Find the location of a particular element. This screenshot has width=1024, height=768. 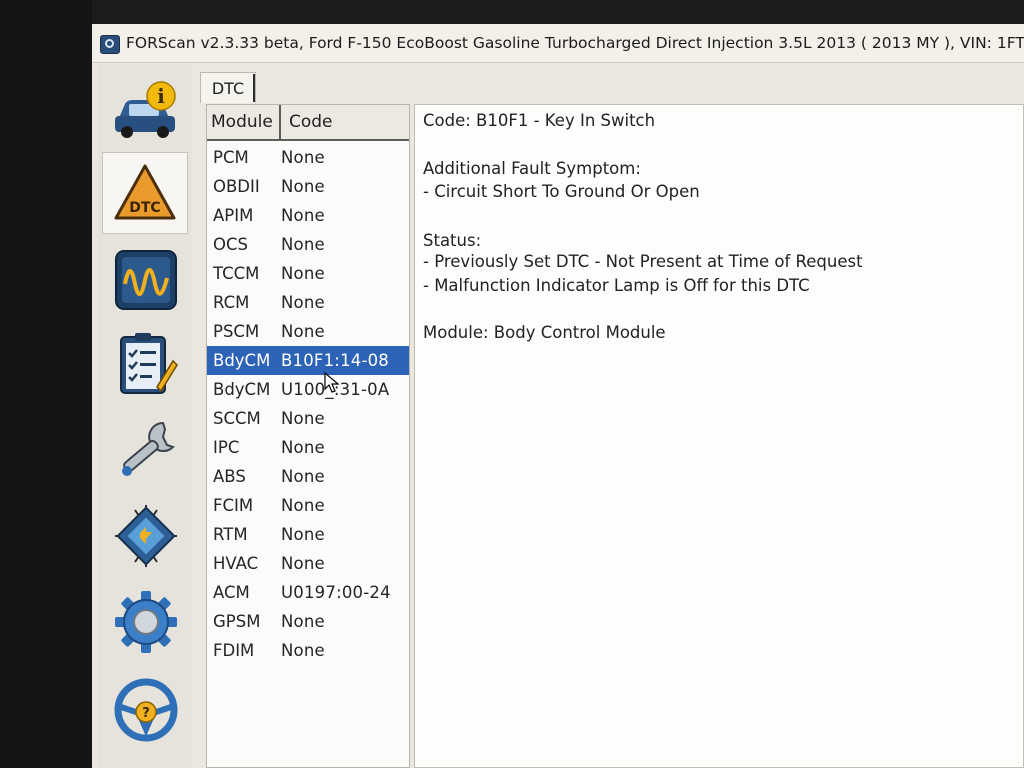

table-row: PCM None is located at coordinates (308, 157).